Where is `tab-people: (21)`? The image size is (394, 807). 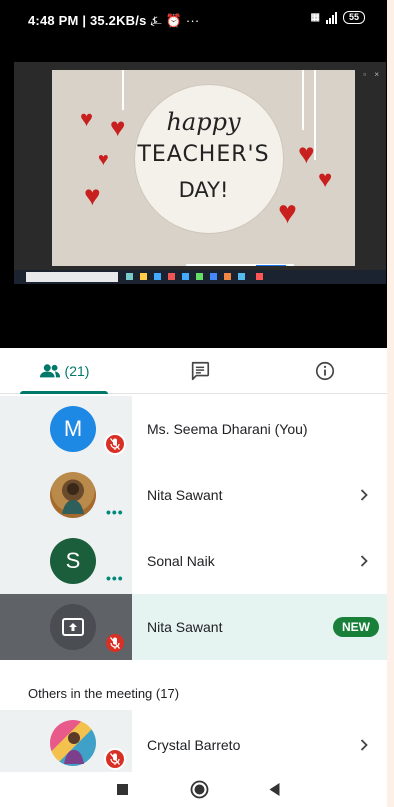
tab-people: (21) is located at coordinates (64, 371).